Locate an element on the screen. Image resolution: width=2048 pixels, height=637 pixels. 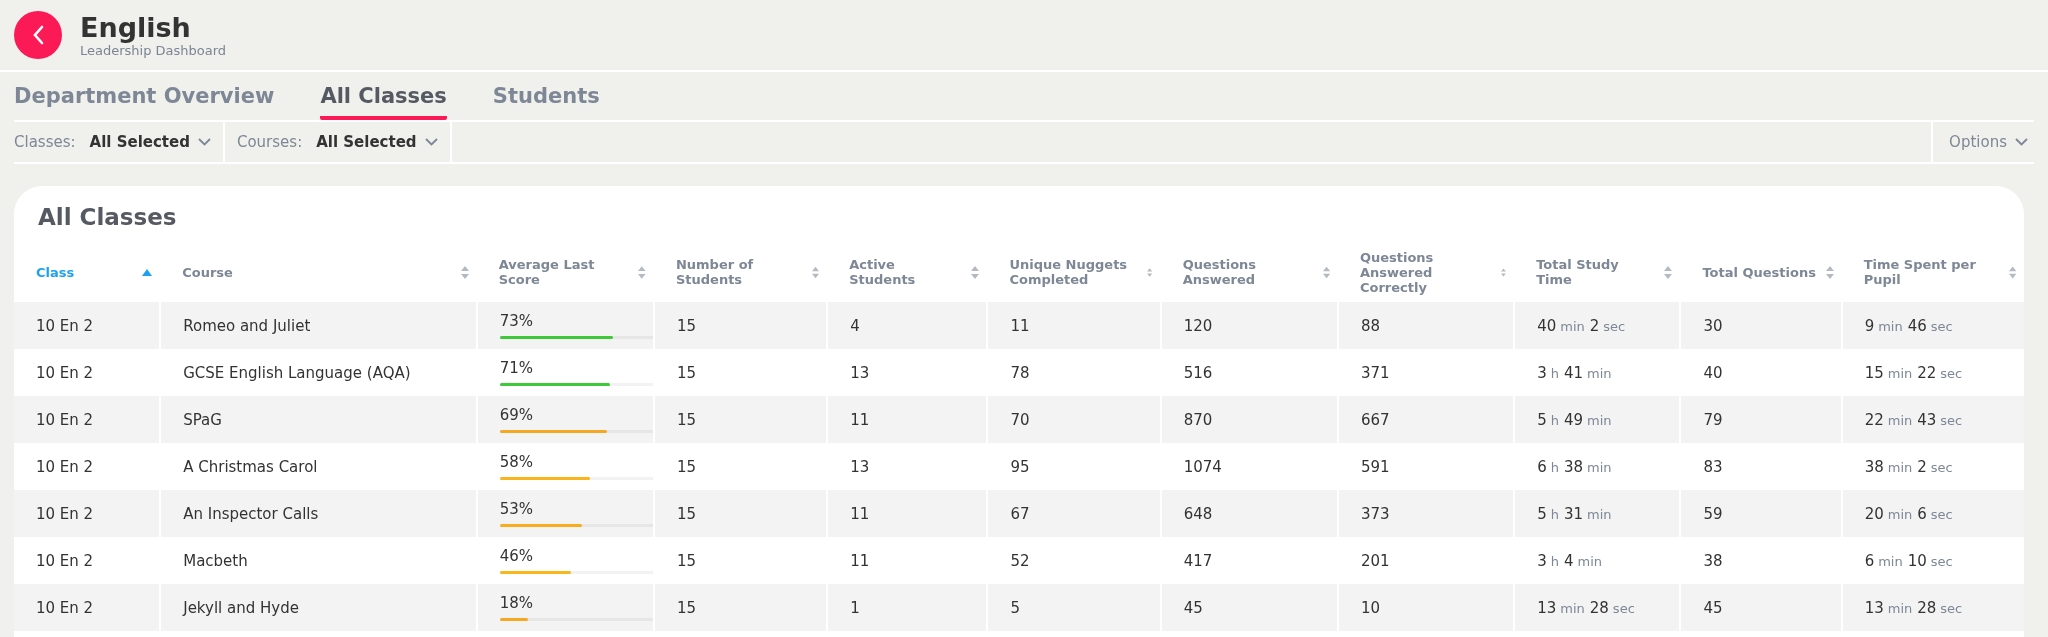
score-value: 58% is located at coordinates (516, 462).